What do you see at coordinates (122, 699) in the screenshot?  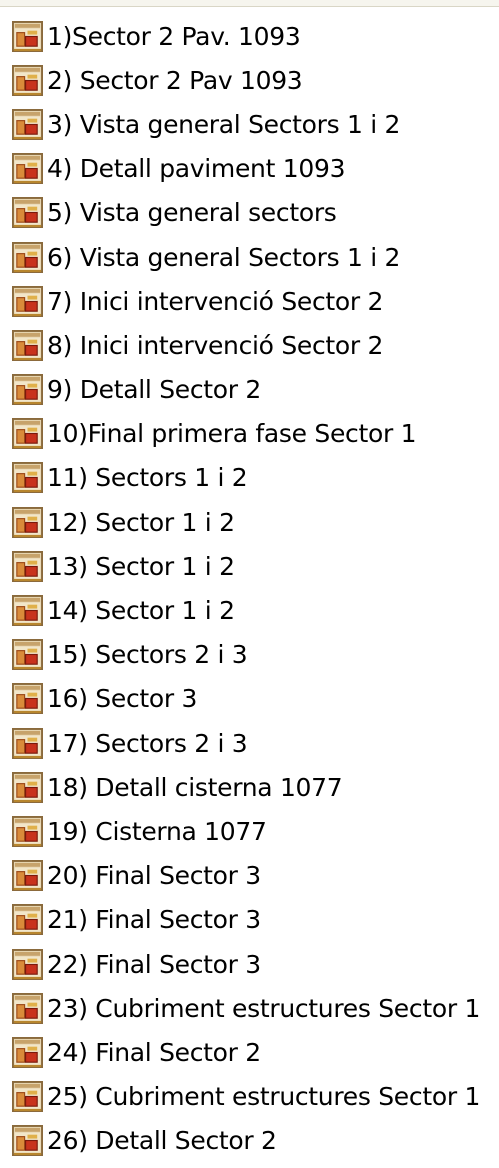 I see `file-name: 16) Sector 3` at bounding box center [122, 699].